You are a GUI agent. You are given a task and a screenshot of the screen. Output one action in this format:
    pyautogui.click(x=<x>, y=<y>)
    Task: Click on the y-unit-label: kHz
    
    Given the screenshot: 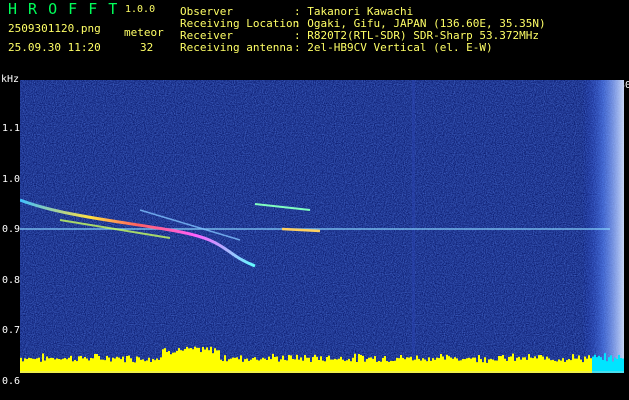 What is the action you would take?
    pyautogui.click(x=10, y=79)
    